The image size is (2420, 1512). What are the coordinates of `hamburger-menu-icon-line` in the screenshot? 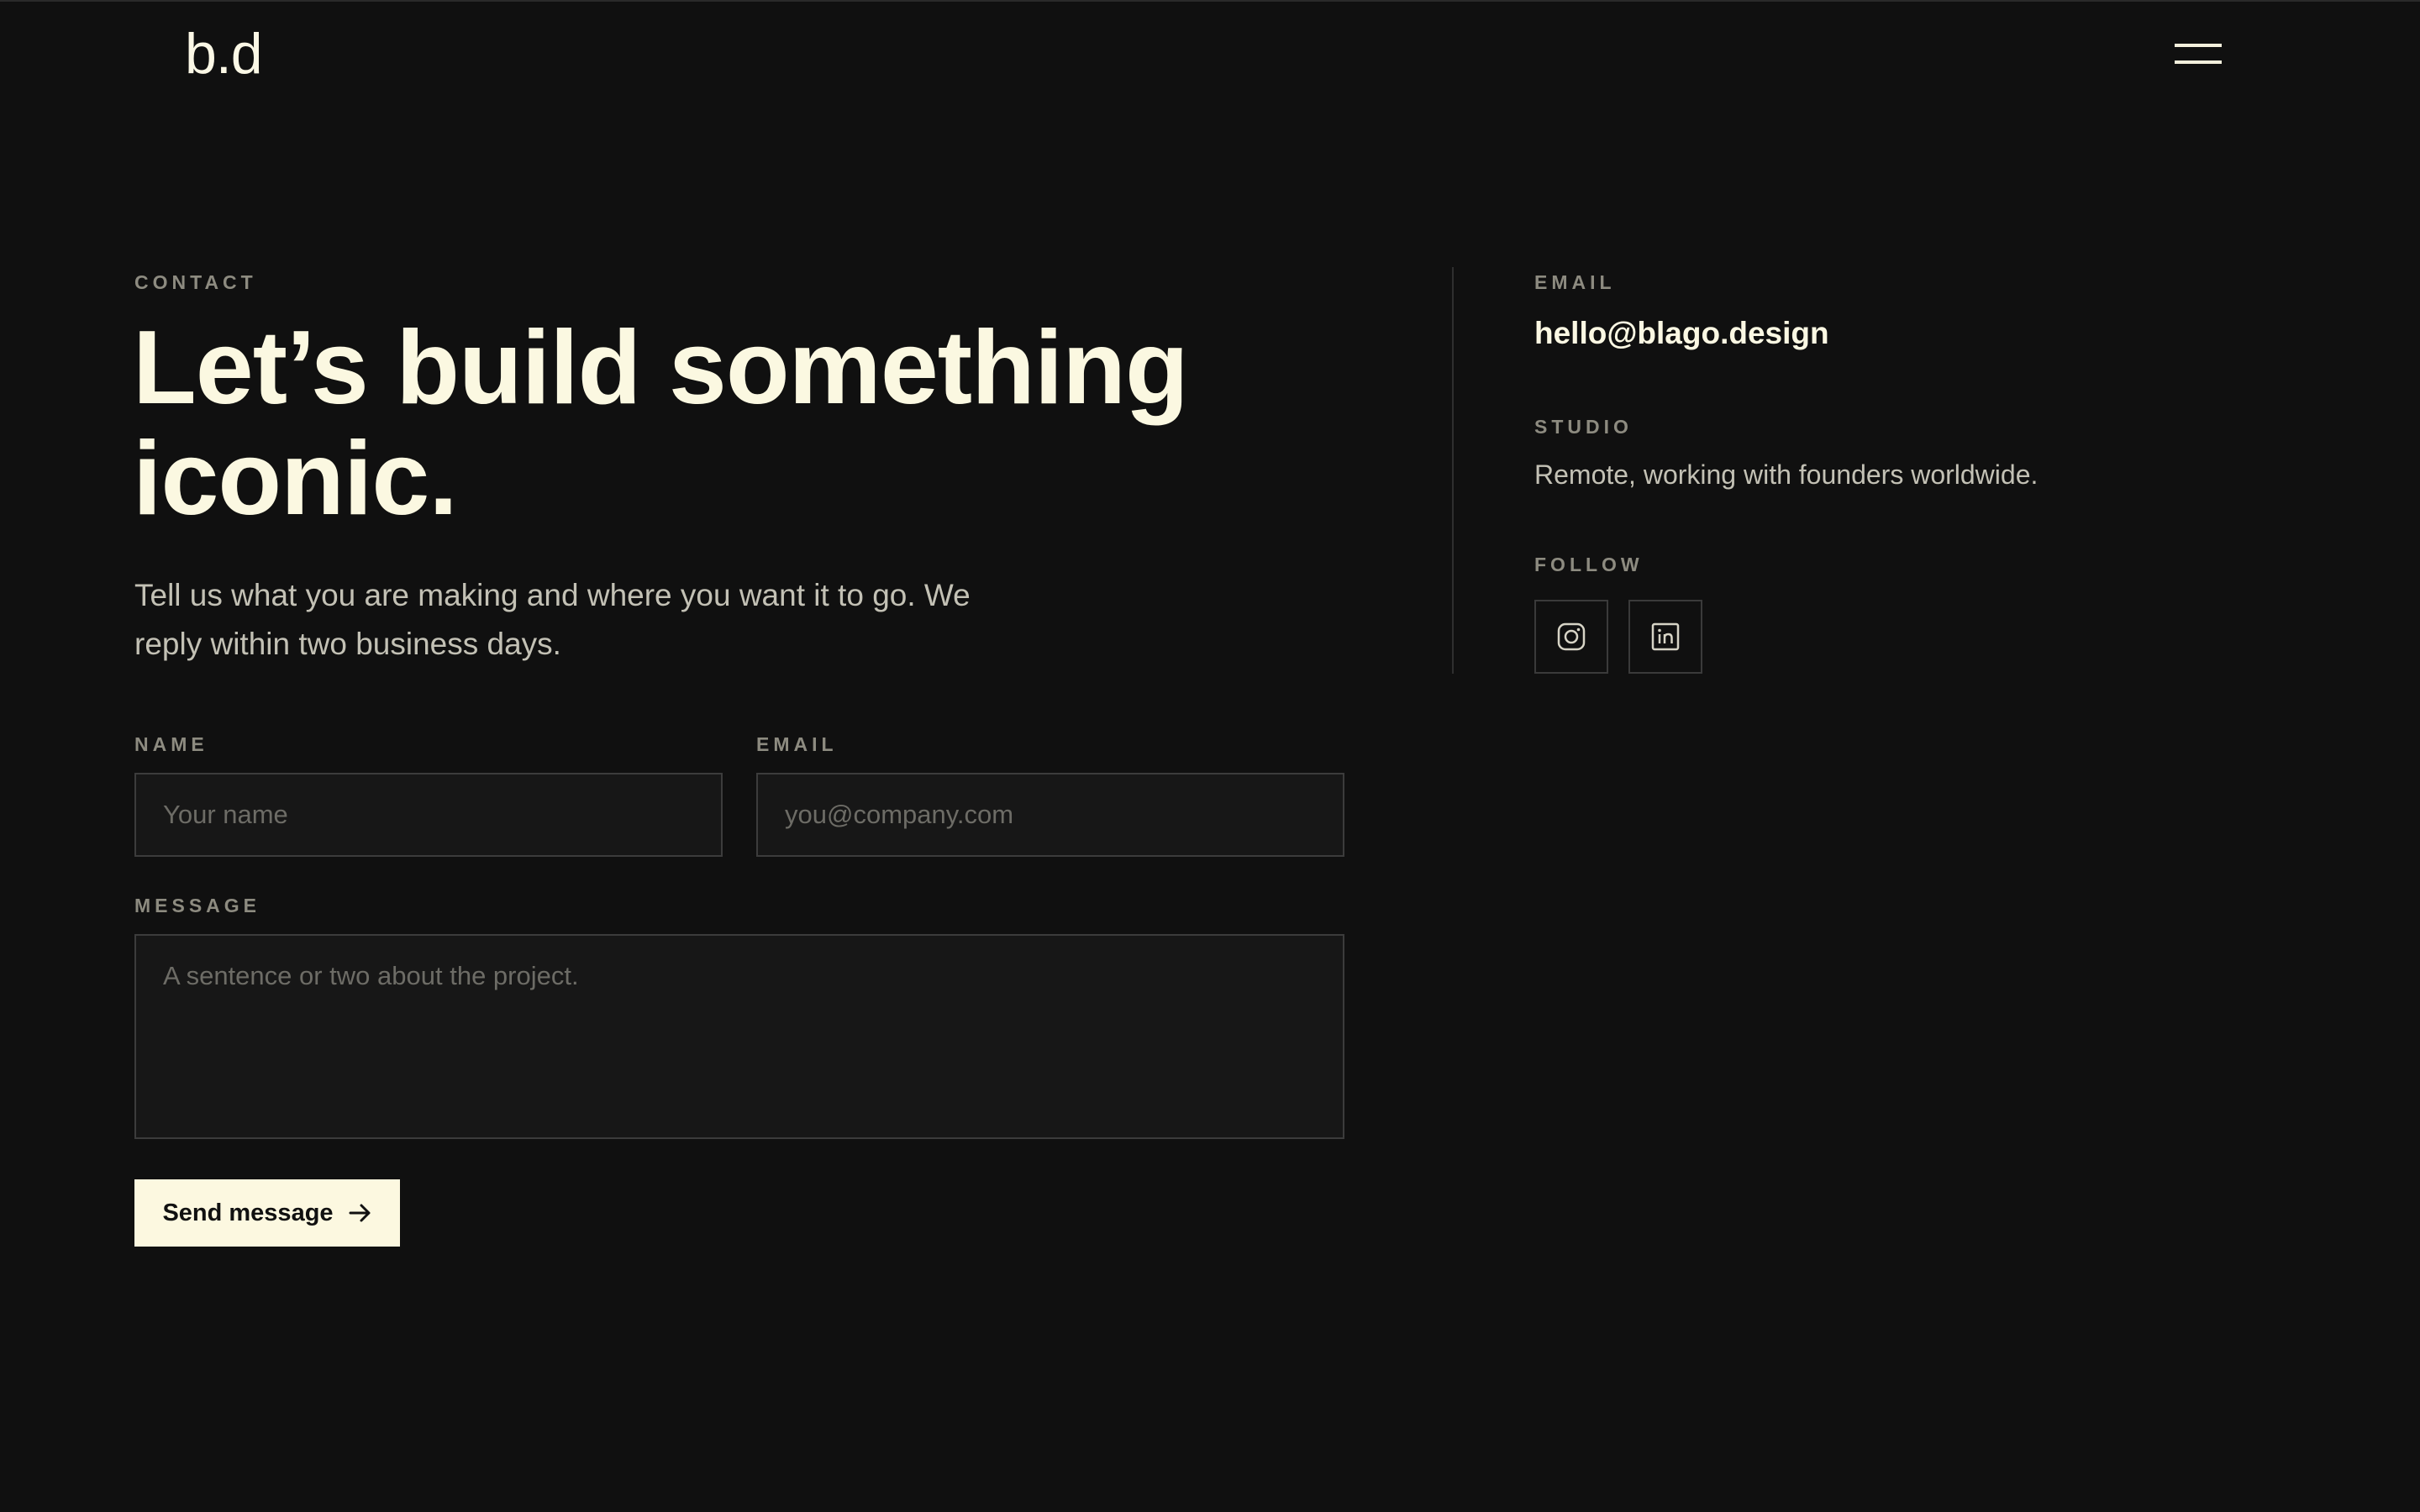 It's located at (2198, 62).